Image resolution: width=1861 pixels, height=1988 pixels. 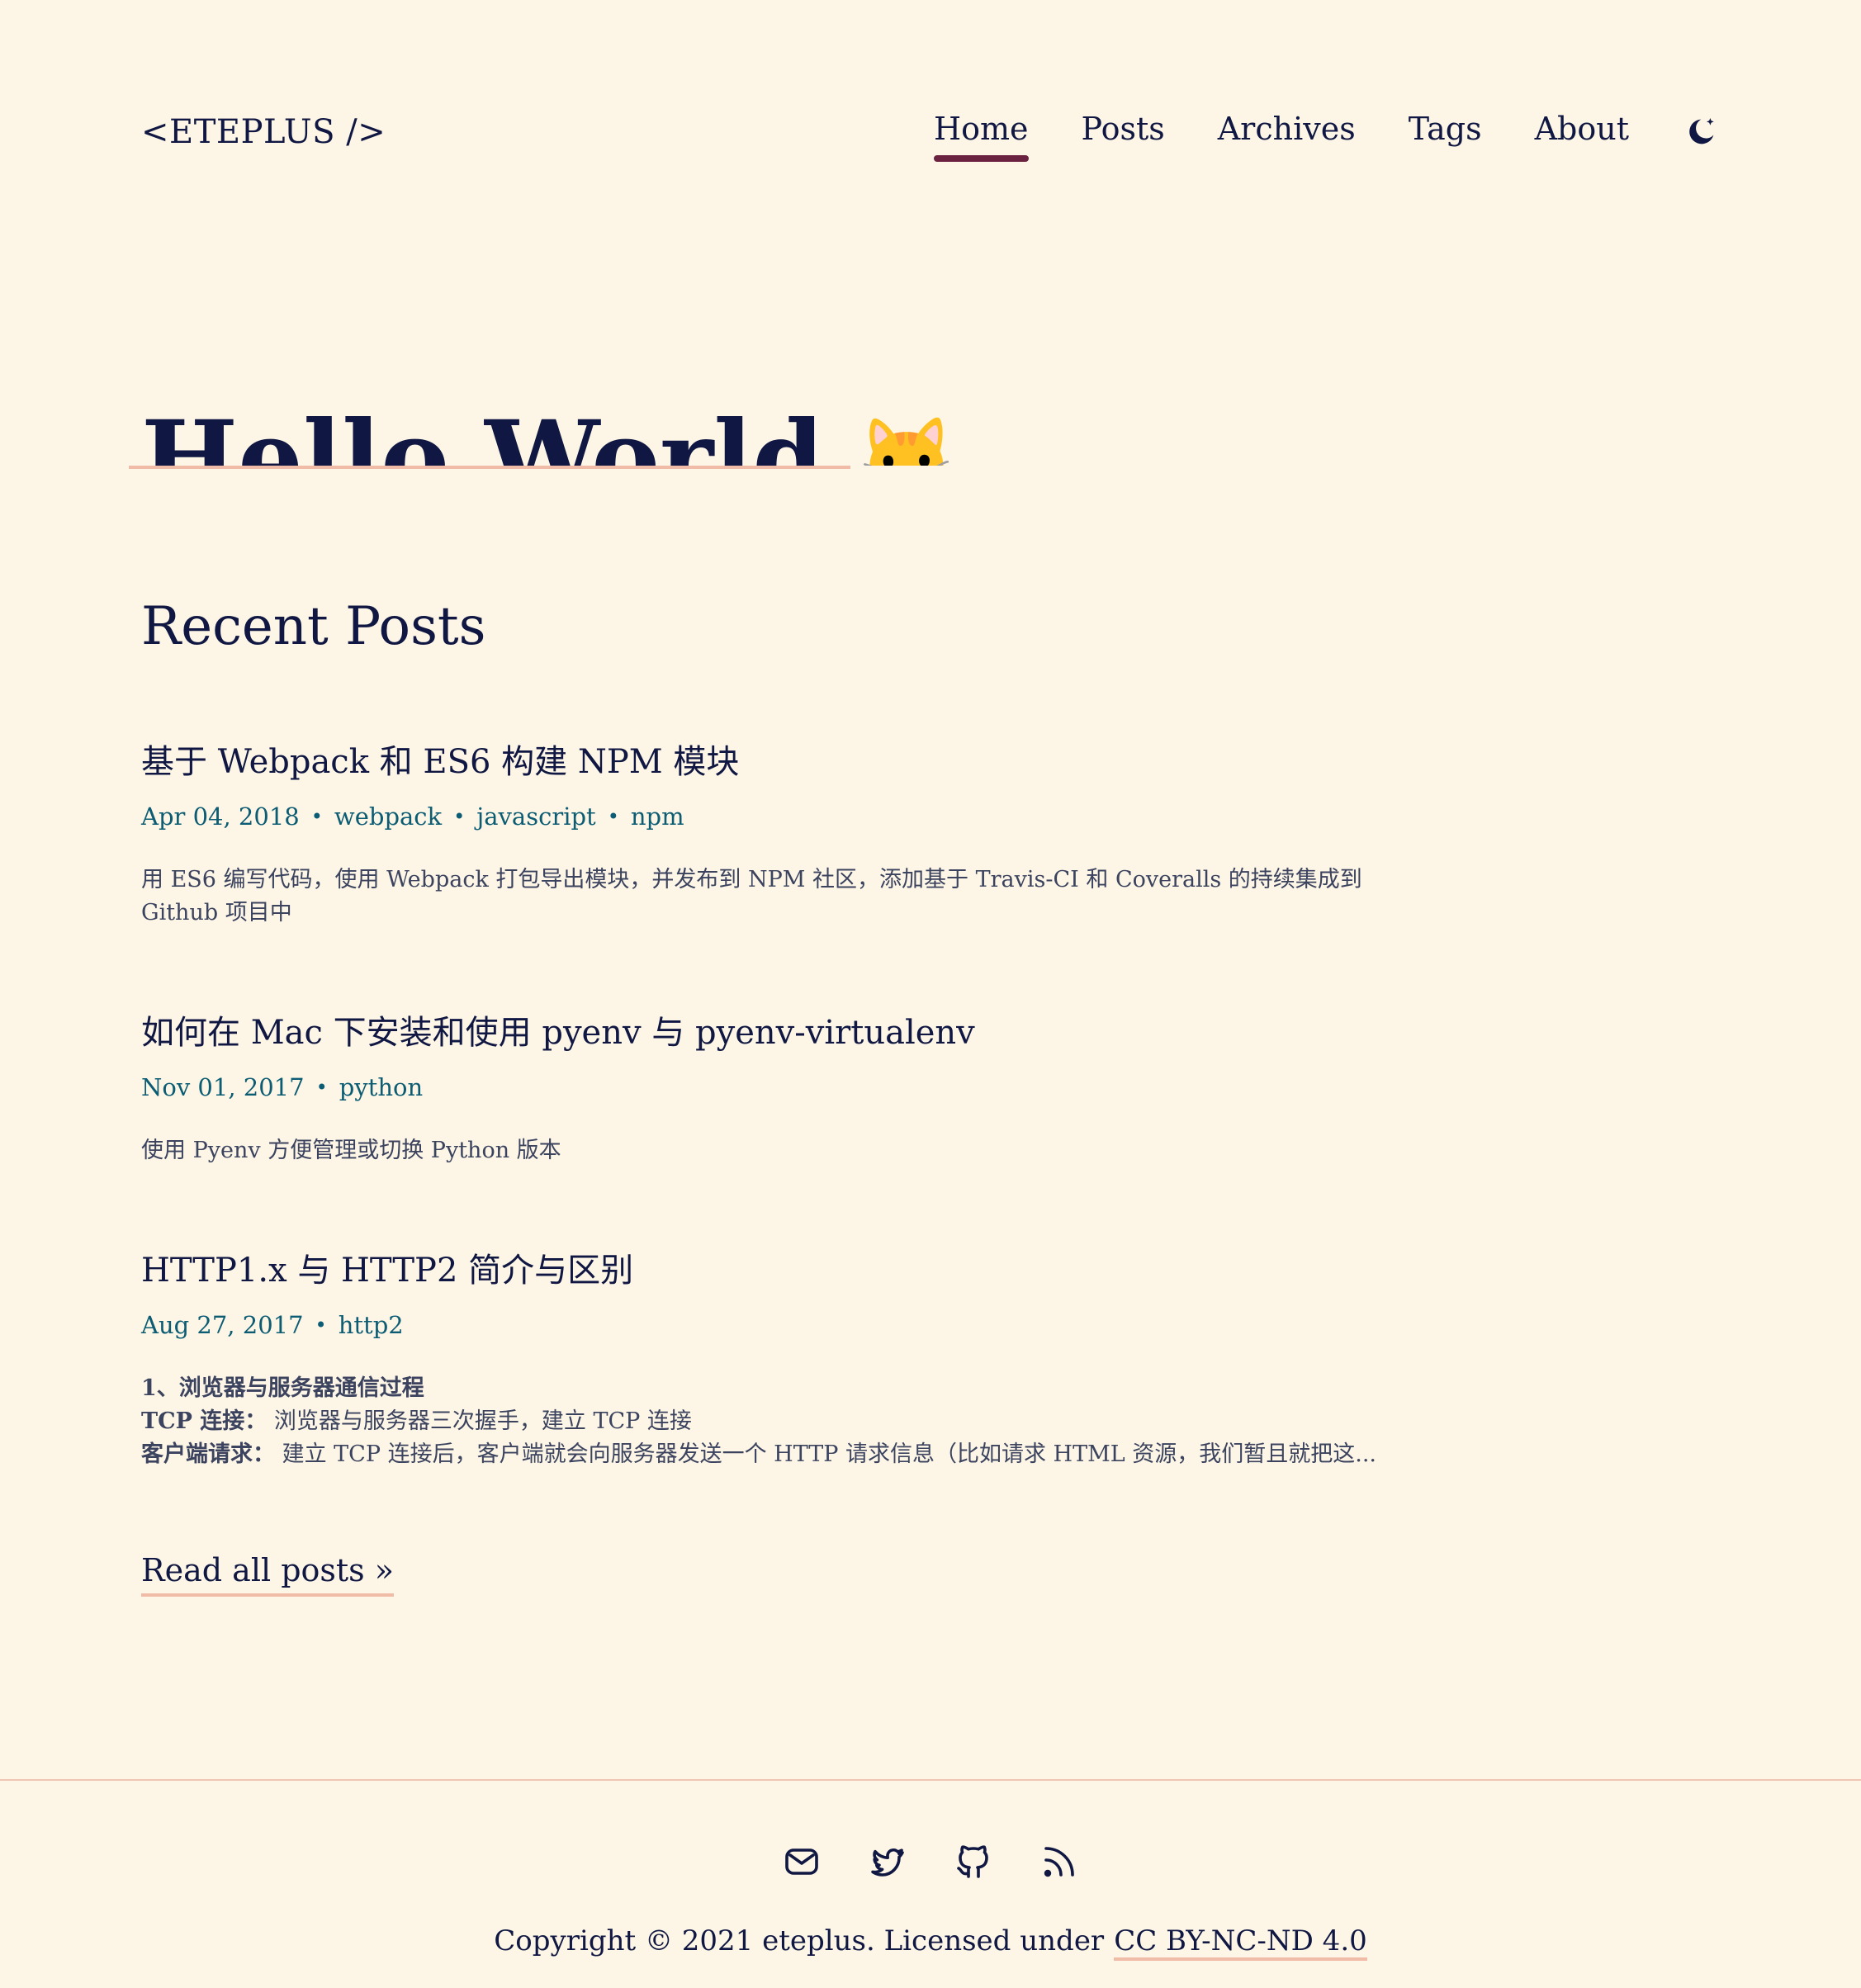 What do you see at coordinates (535, 816) in the screenshot?
I see `post-tag: javascript` at bounding box center [535, 816].